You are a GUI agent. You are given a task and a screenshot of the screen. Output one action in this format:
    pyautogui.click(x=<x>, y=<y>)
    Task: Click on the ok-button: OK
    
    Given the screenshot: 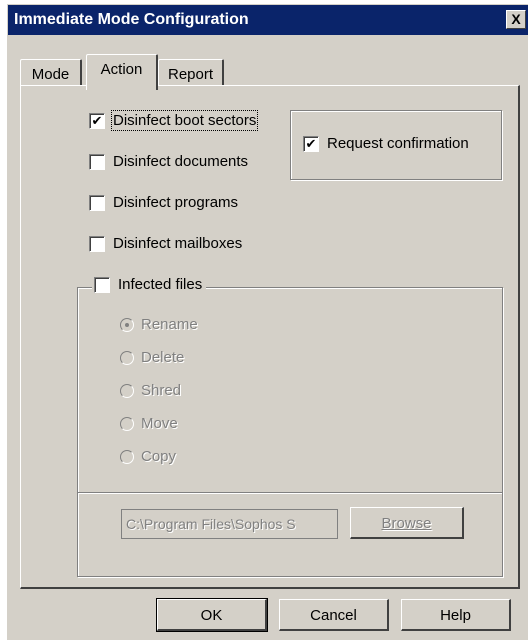 What is the action you would take?
    pyautogui.click(x=212, y=615)
    